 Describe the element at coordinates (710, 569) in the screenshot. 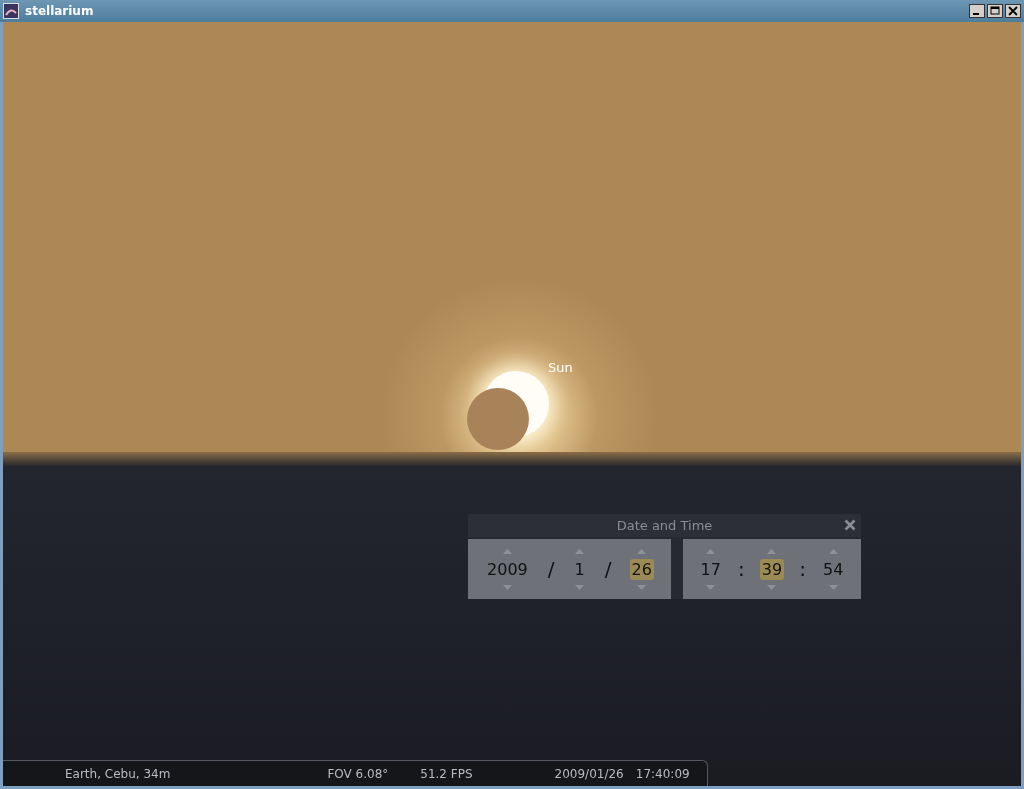

I see `time-spinbox: 17` at that location.